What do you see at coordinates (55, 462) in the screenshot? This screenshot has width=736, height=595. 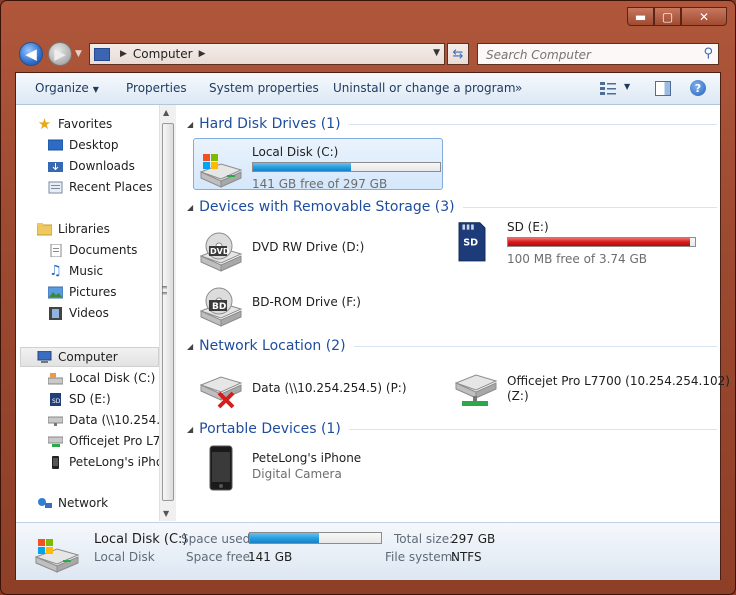 I see `phone-icon` at bounding box center [55, 462].